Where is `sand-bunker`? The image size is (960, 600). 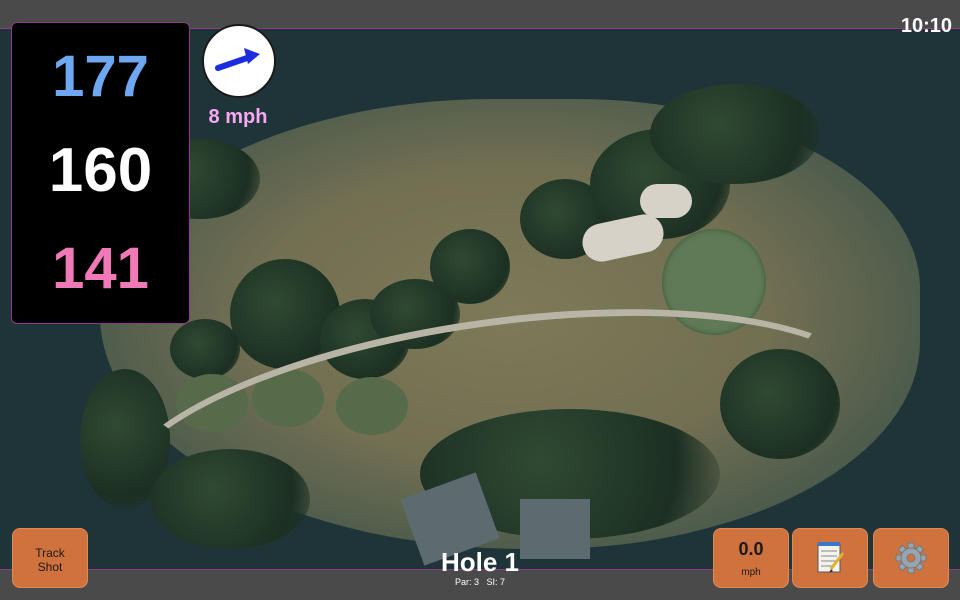
sand-bunker is located at coordinates (666, 201).